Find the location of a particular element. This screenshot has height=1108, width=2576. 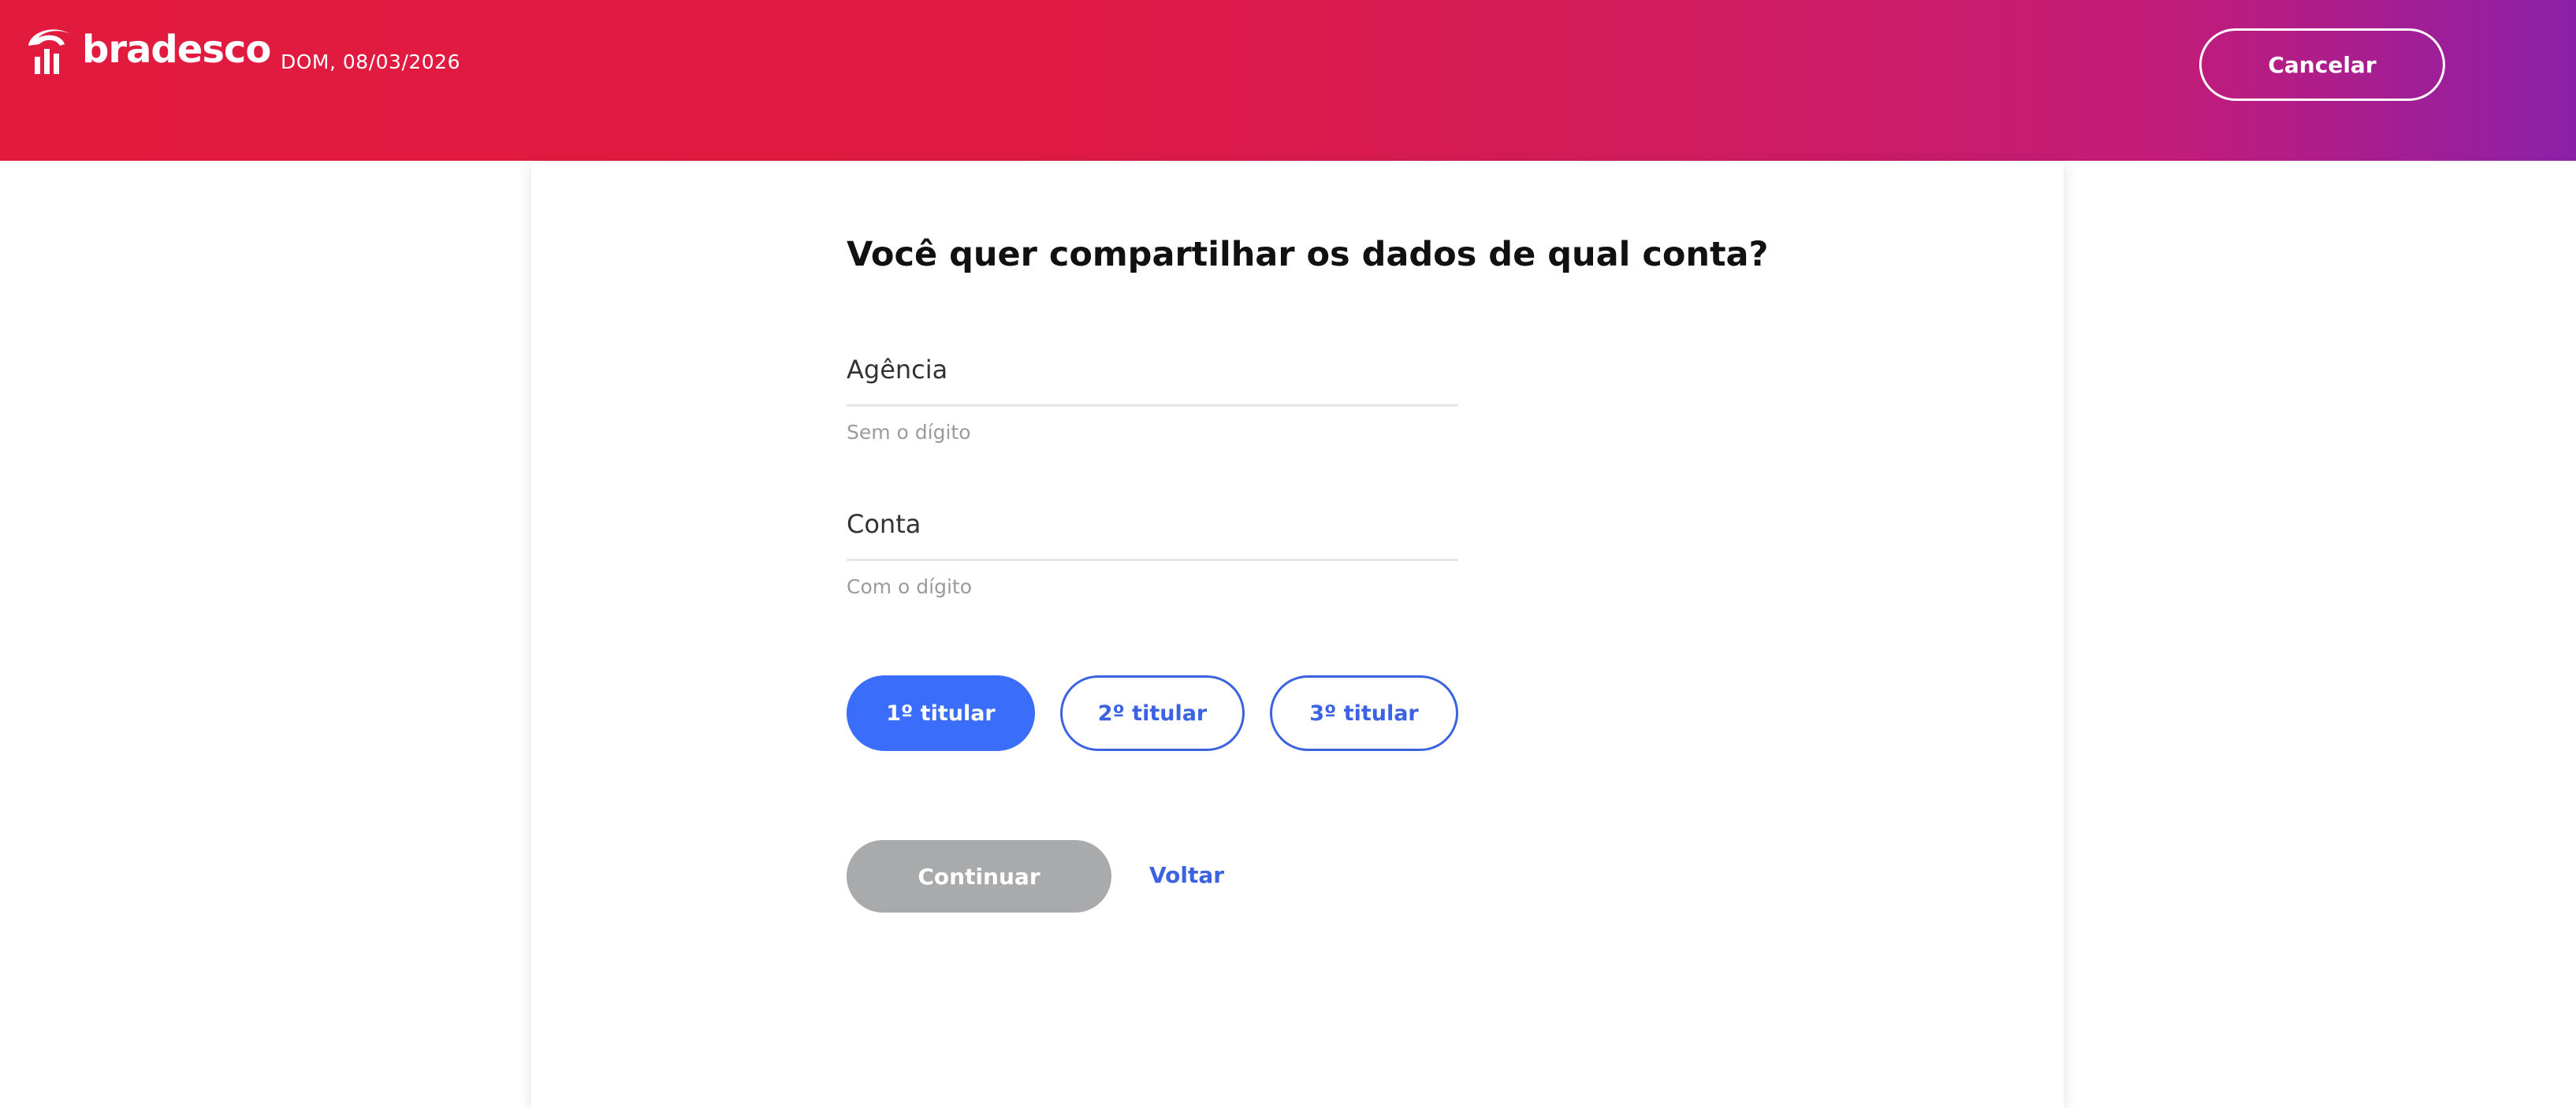

account-label: Conta is located at coordinates (884, 524).